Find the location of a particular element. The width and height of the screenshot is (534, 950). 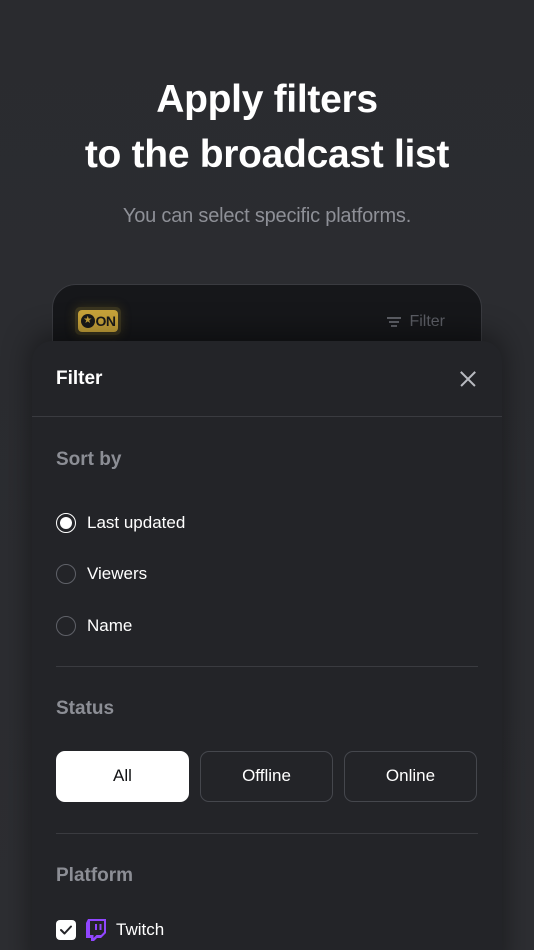

platform-section: Platform Twitch is located at coordinates (267, 887).